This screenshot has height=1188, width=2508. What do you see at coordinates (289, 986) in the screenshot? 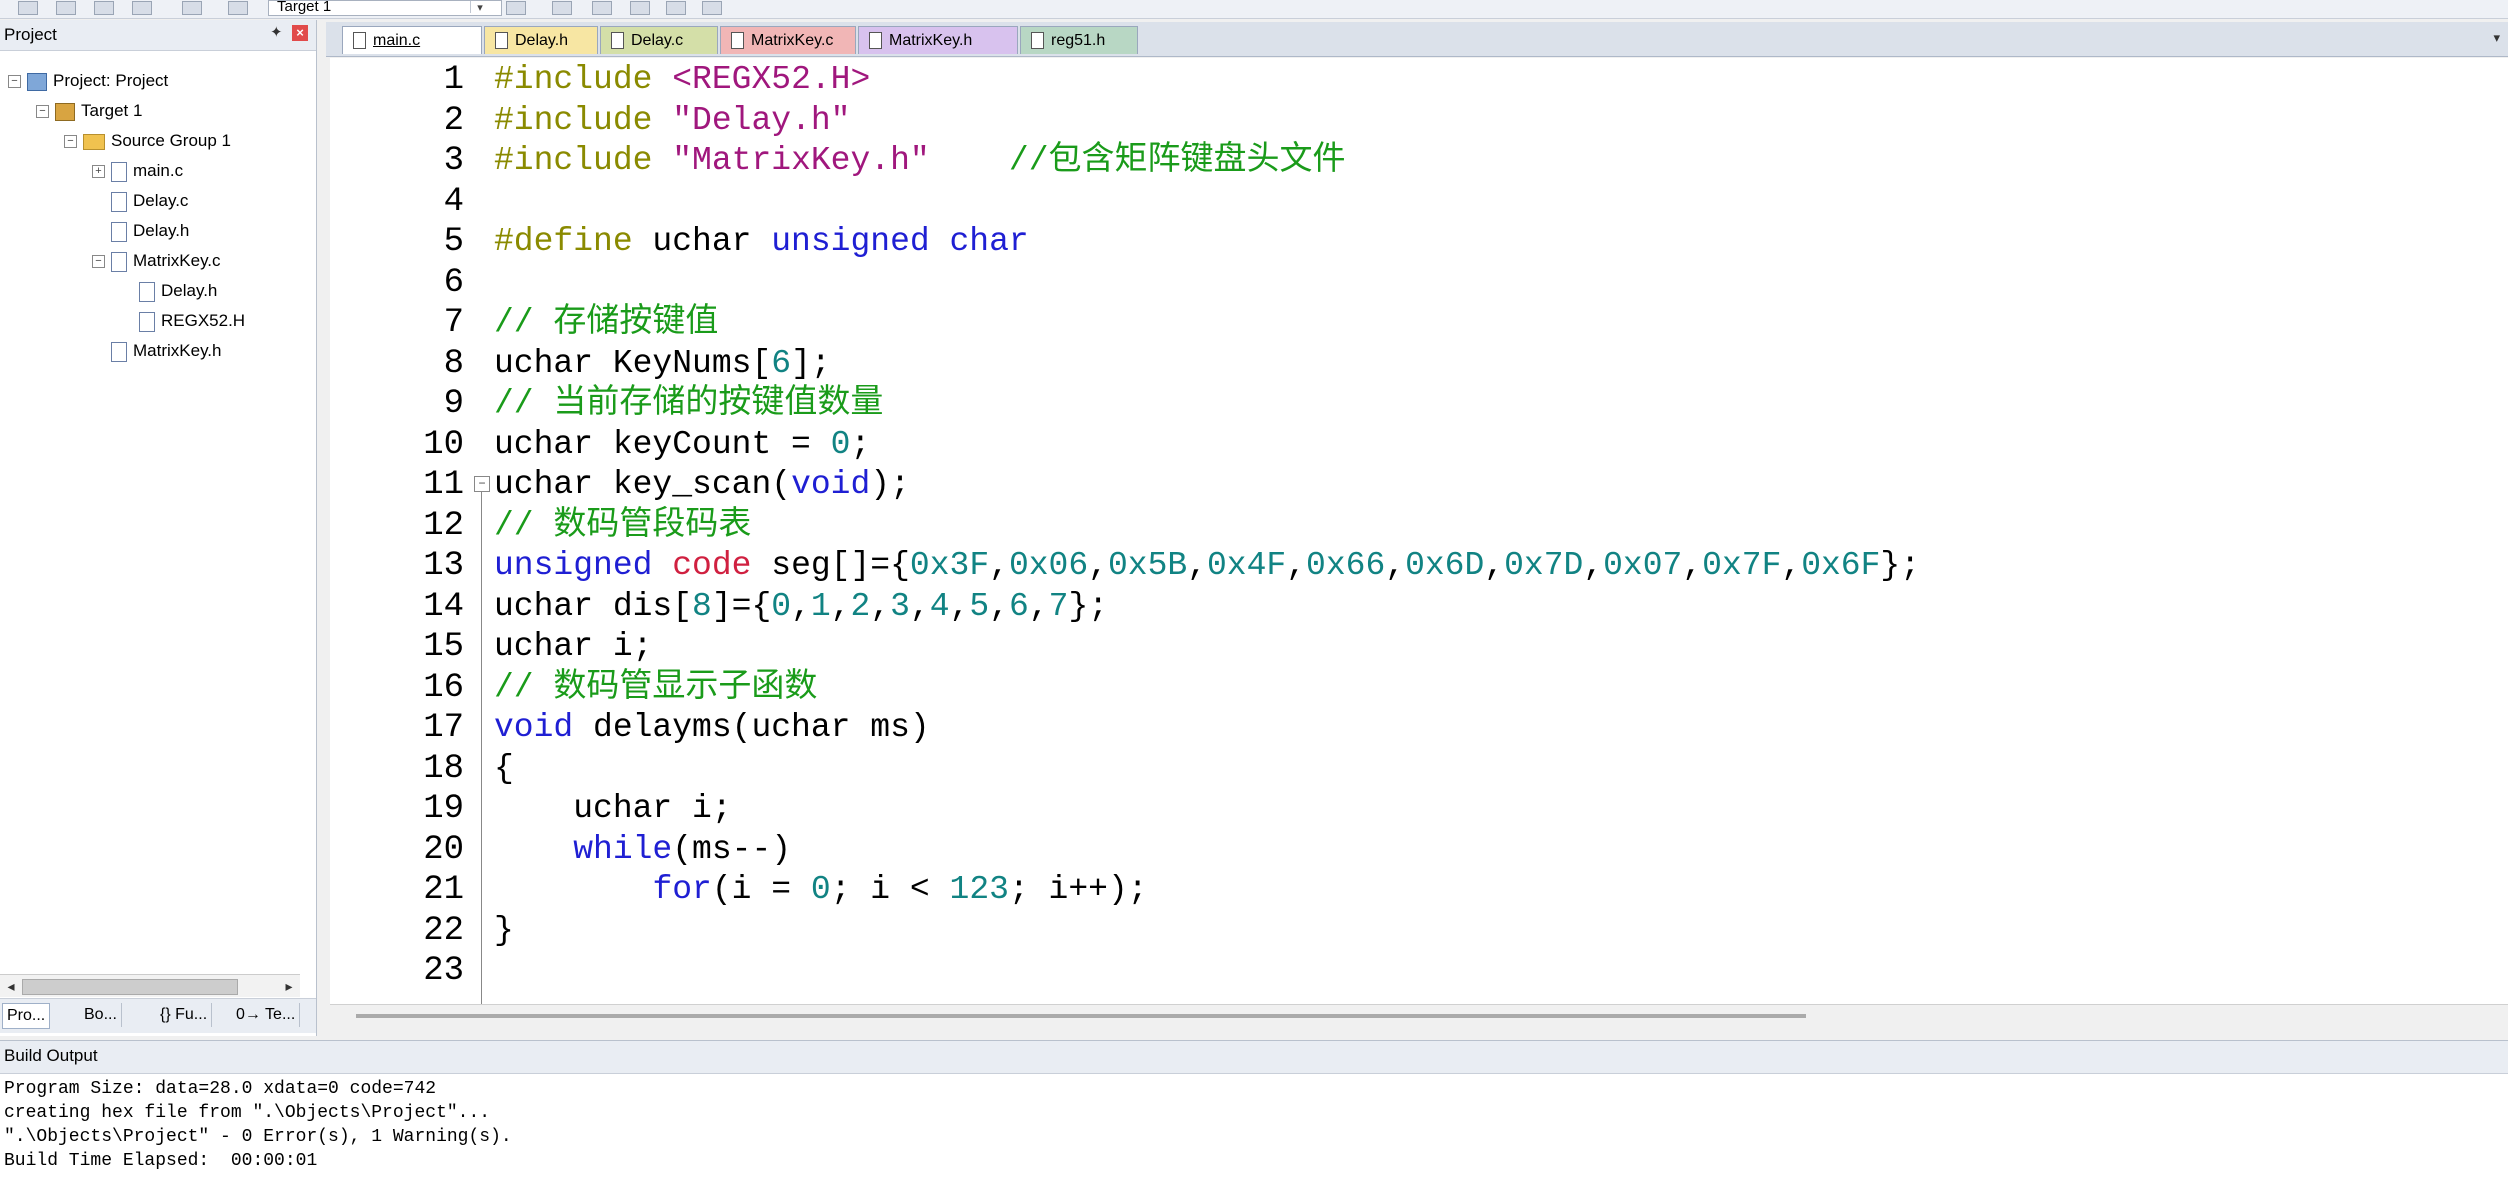
I see `scroll-right-icon: ▸` at bounding box center [289, 986].